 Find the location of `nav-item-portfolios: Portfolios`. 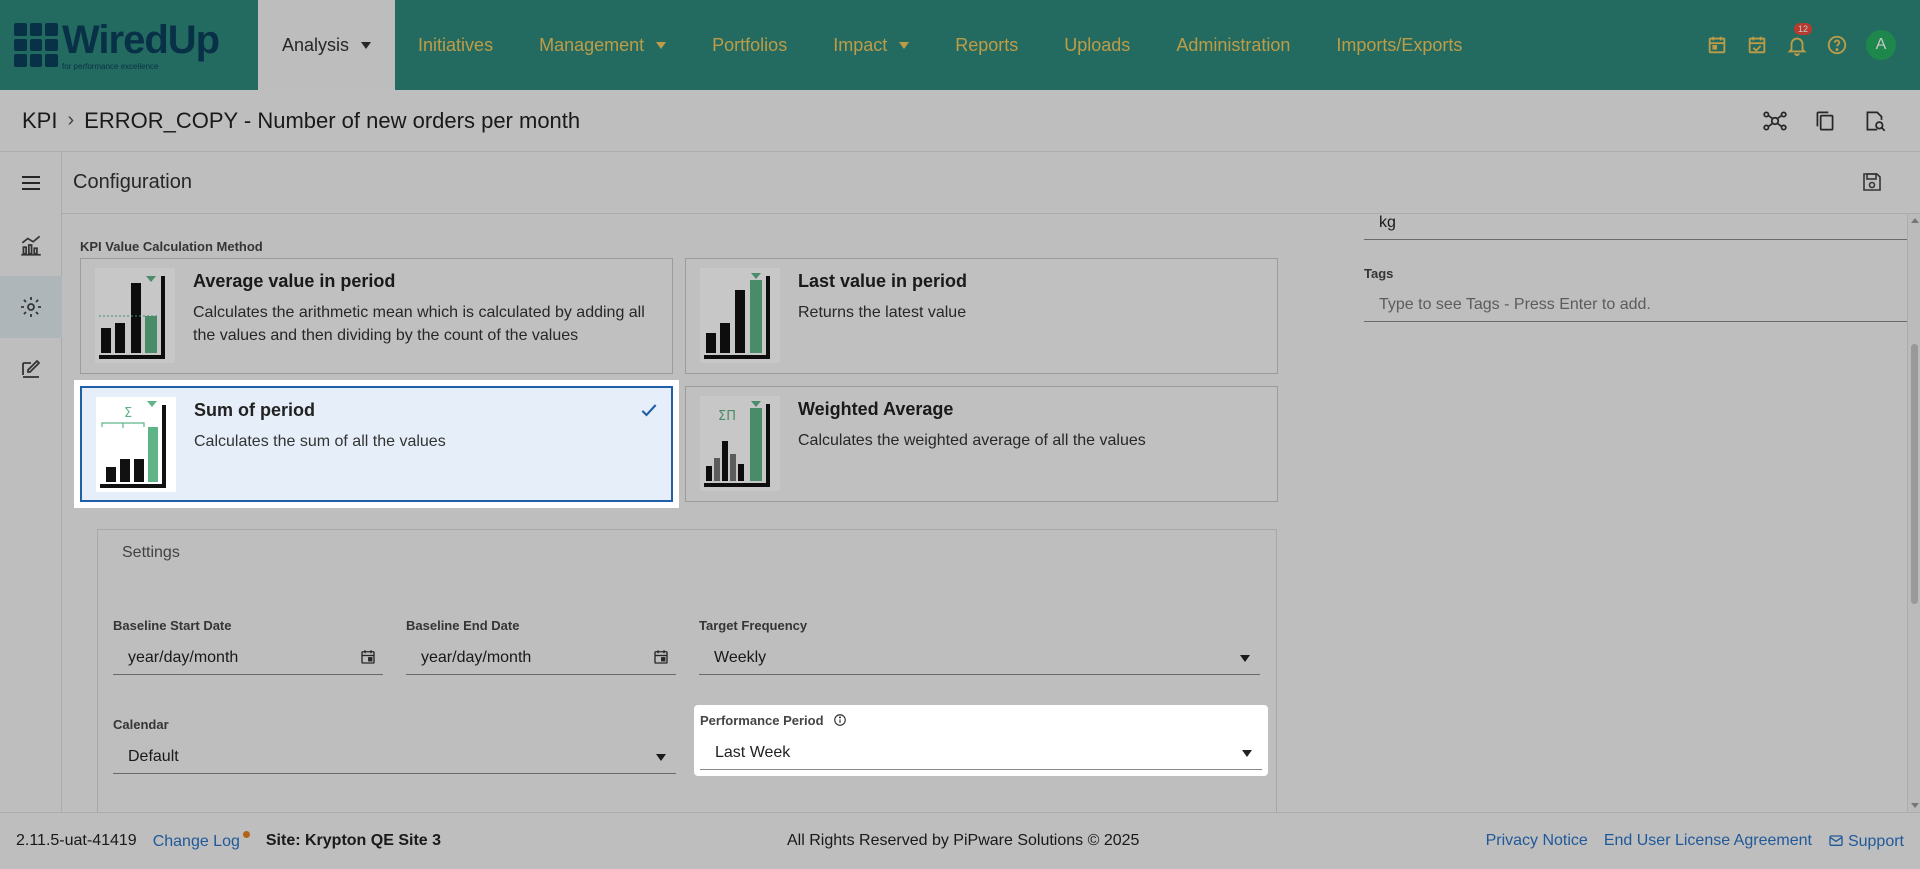

nav-item-portfolios: Portfolios is located at coordinates (749, 45).